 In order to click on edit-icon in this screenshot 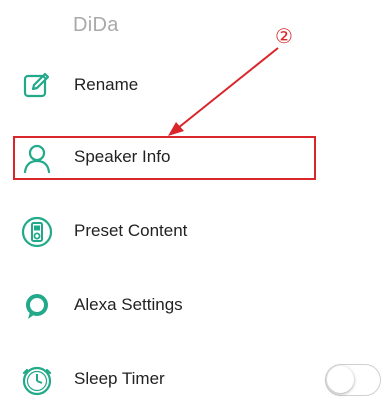, I will do `click(37, 86)`.